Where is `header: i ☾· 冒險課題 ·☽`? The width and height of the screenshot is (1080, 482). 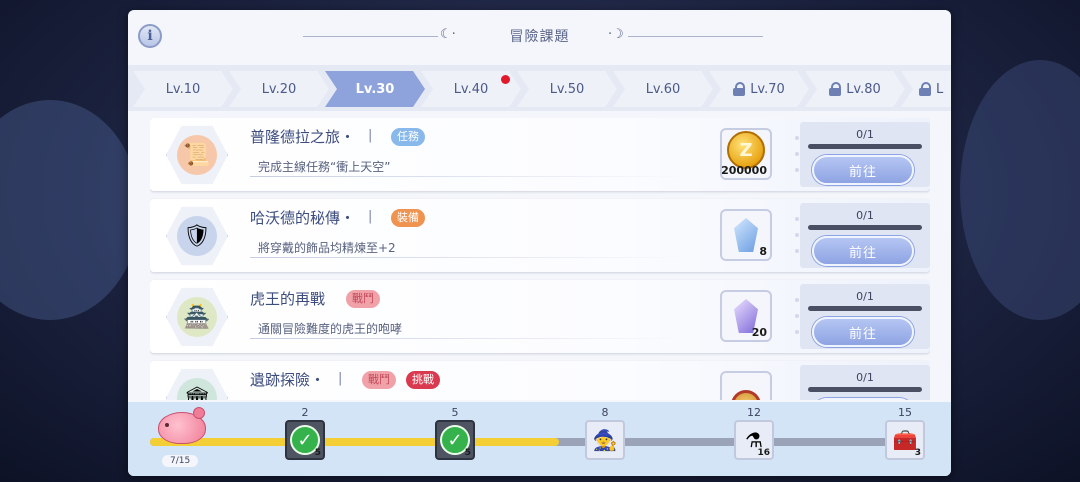
header: i ☾· 冒險課題 ·☽ is located at coordinates (539, 36).